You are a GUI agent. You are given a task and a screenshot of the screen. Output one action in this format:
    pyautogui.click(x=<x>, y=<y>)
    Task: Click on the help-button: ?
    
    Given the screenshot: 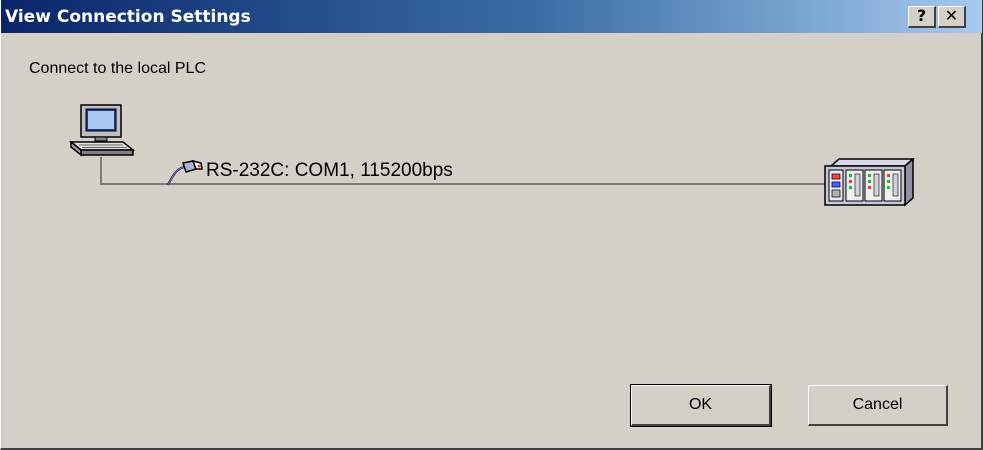 What is the action you would take?
    pyautogui.click(x=922, y=17)
    